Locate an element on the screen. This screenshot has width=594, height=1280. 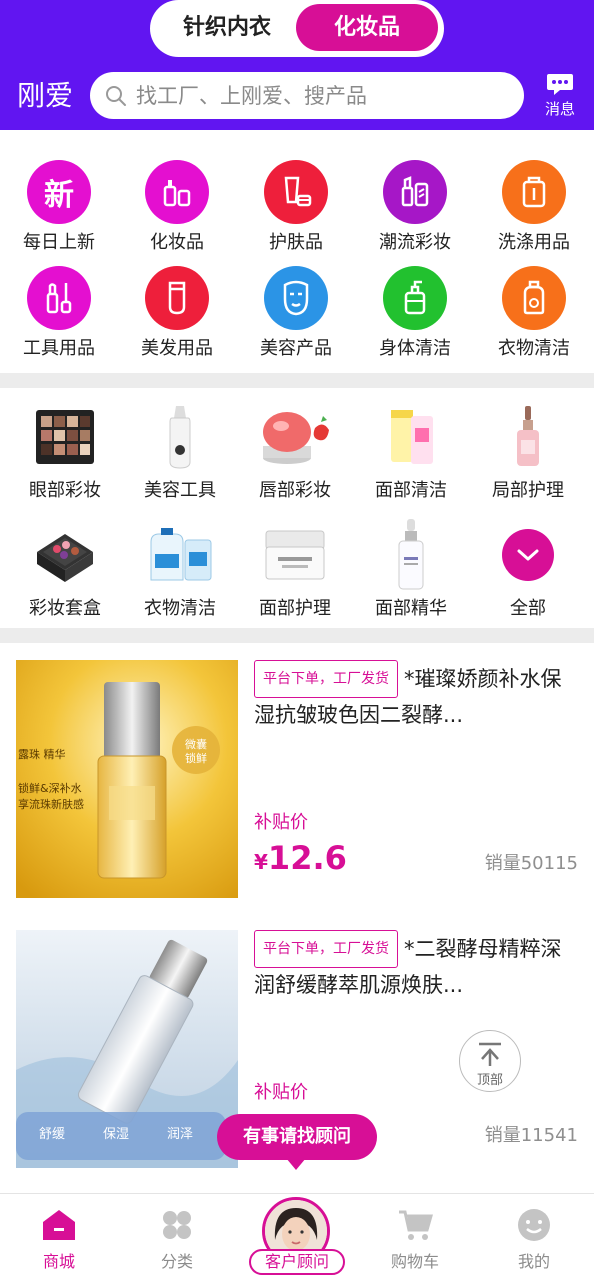
profile-icon is located at coordinates (534, 1225).